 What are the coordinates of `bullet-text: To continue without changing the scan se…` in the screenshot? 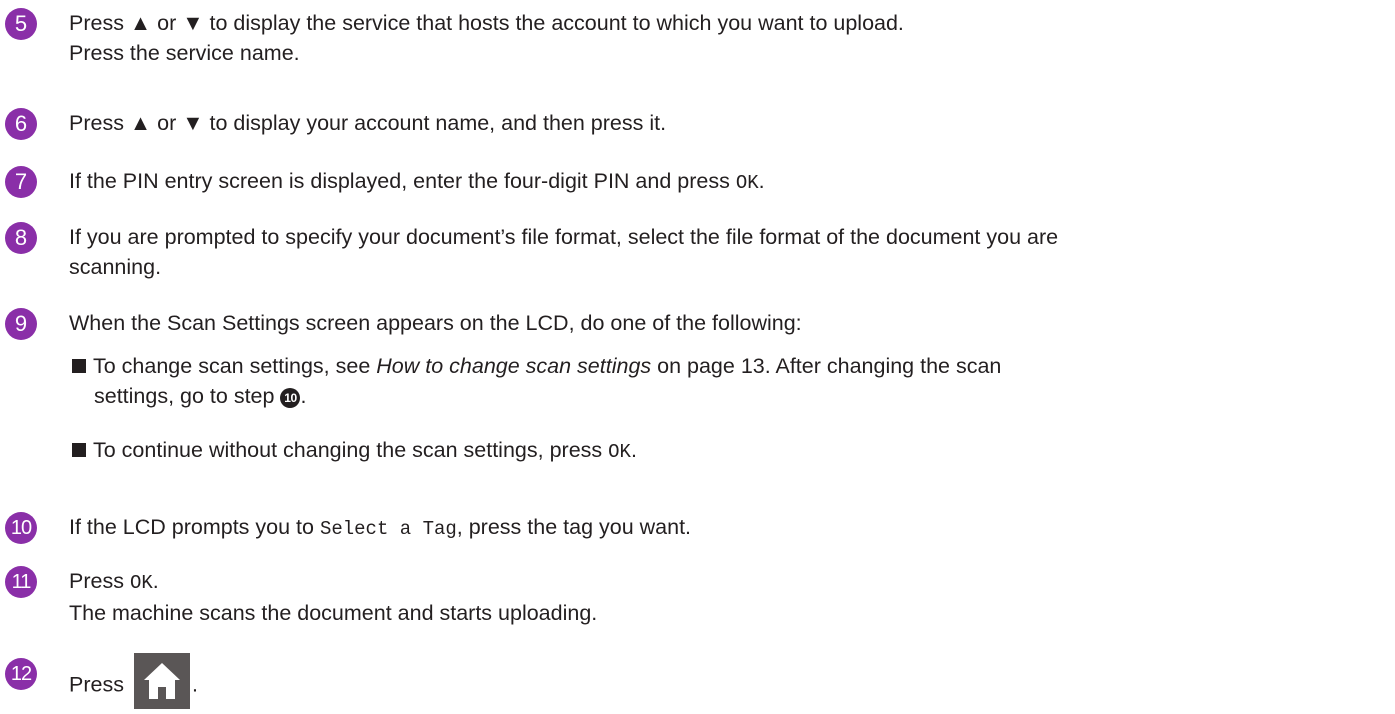 It's located at (351, 450).